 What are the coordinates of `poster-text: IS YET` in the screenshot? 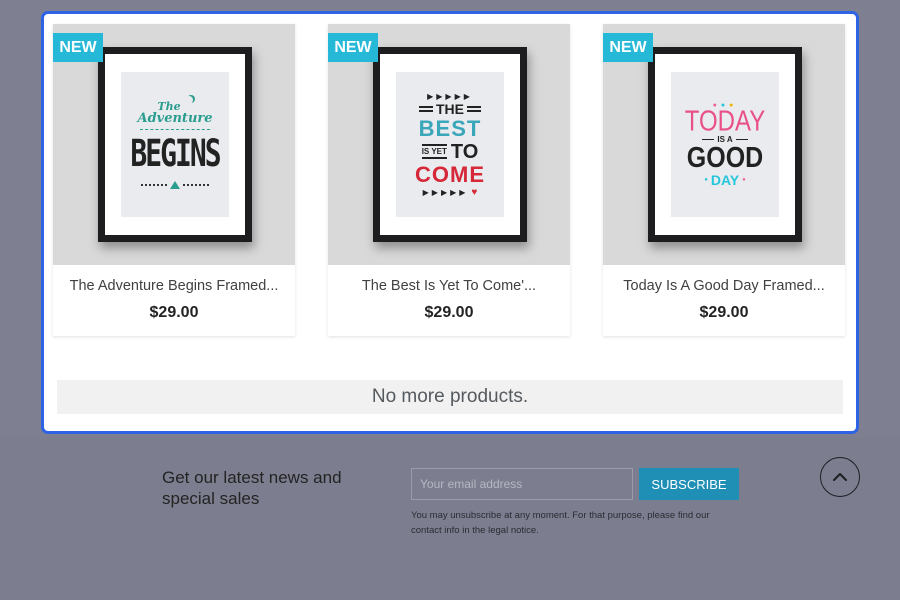 It's located at (434, 151).